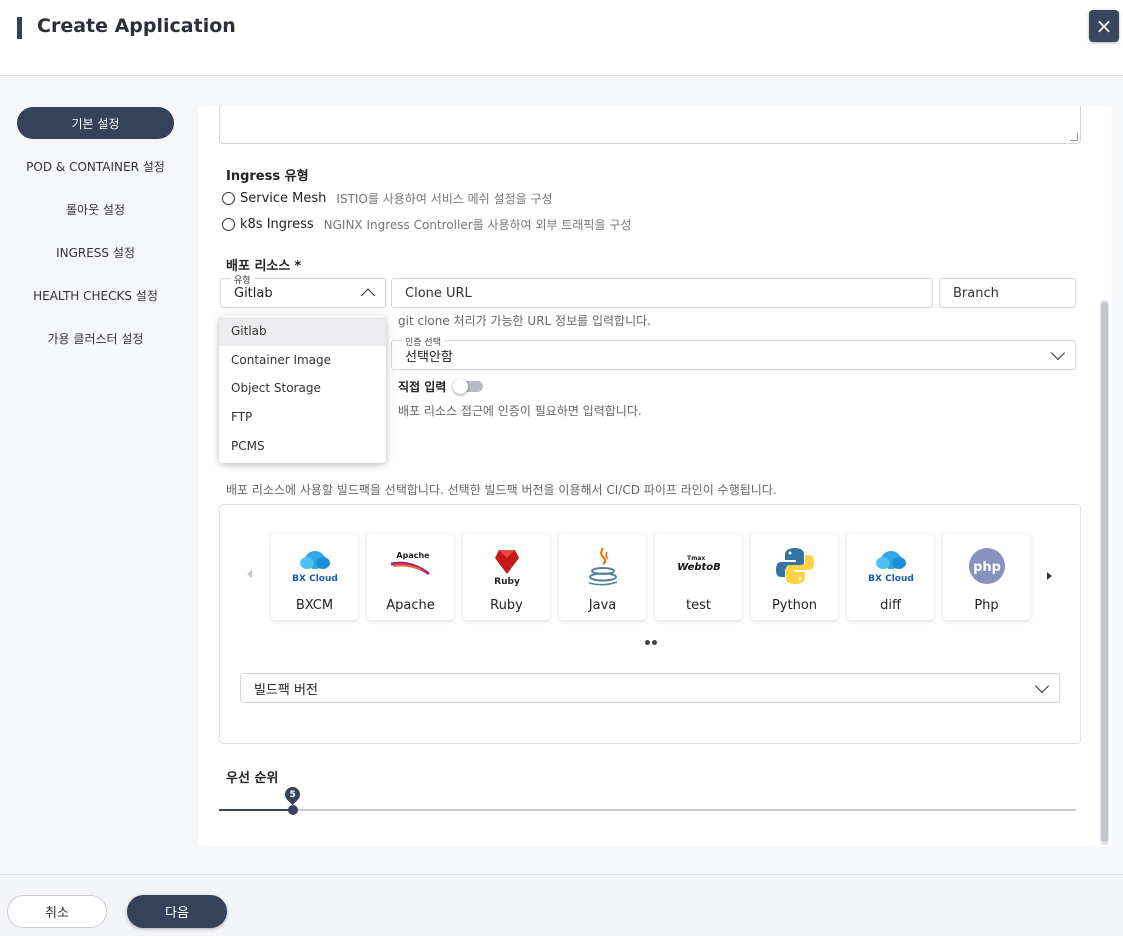 This screenshot has height=936, width=1123. I want to click on clone-url-input: Clone URL, so click(662, 293).